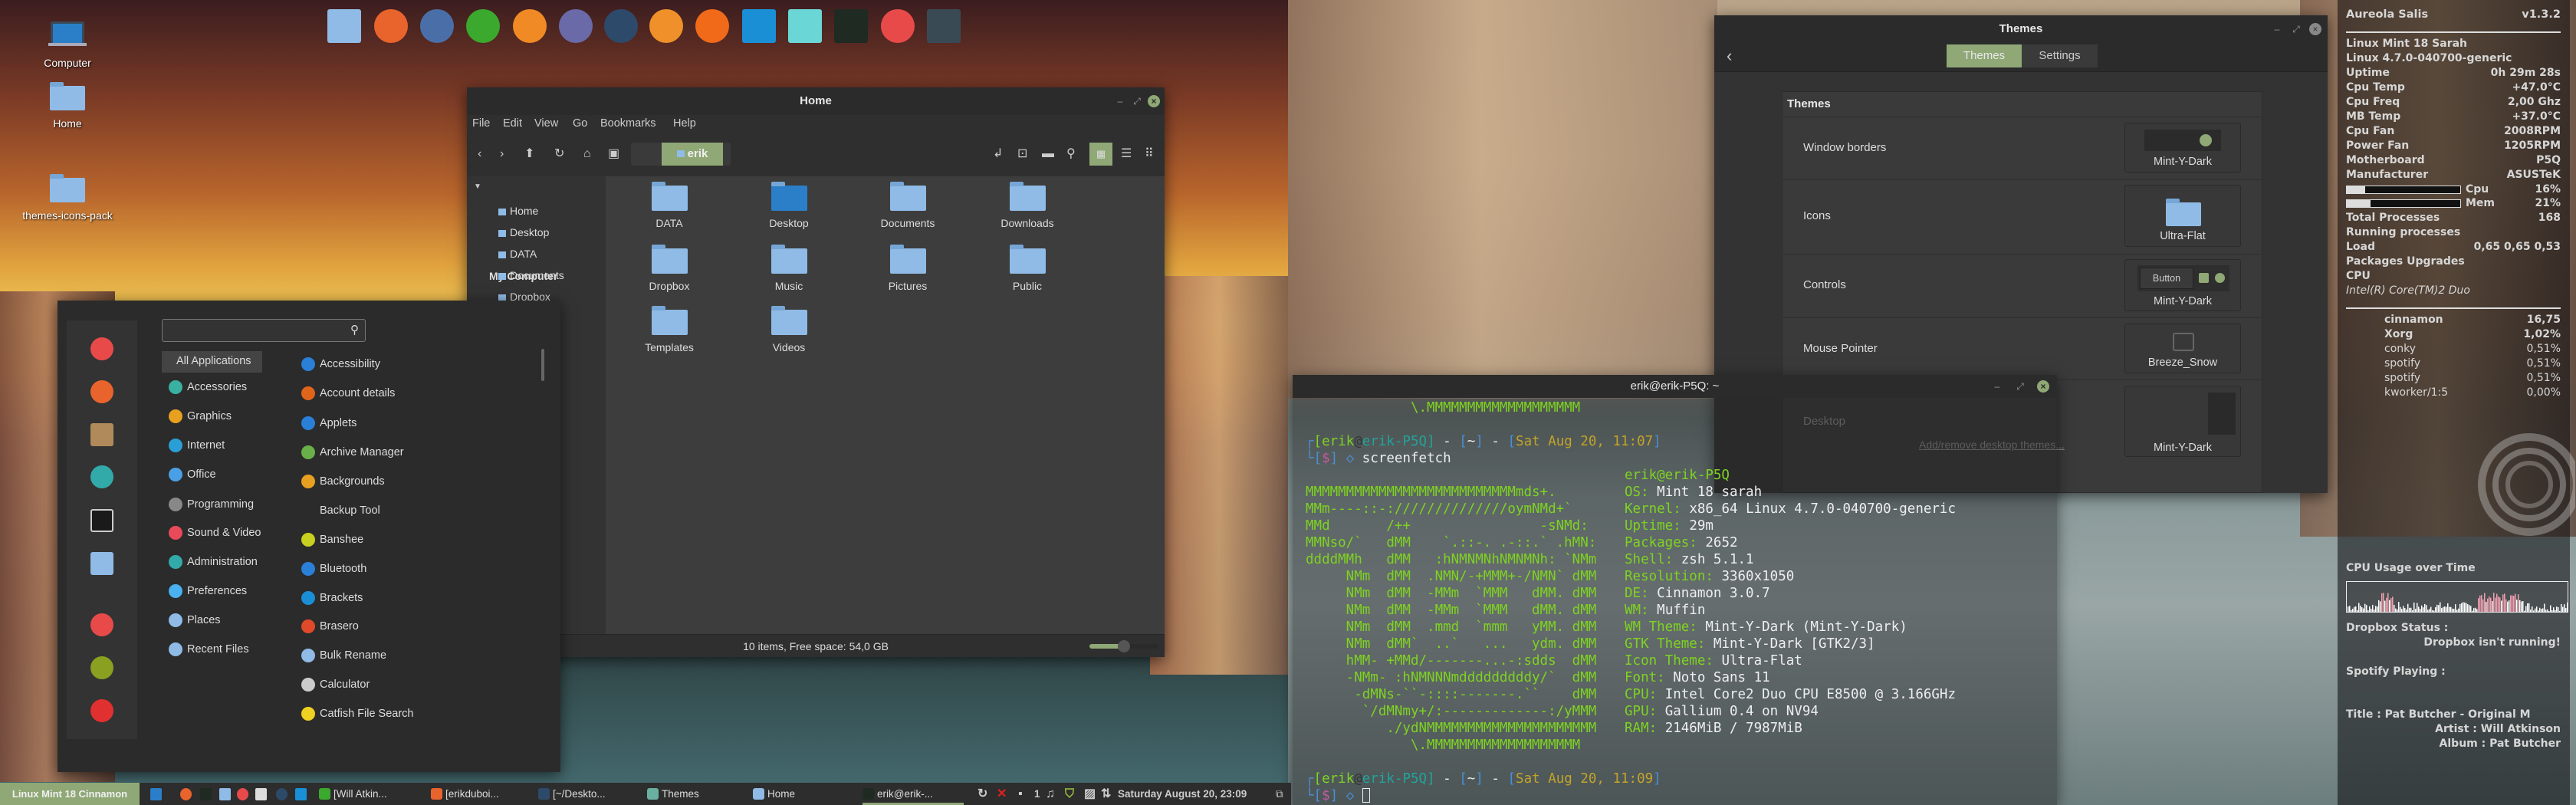 This screenshot has width=2576, height=805. What do you see at coordinates (348, 393) in the screenshot?
I see `app-account-details: Account details` at bounding box center [348, 393].